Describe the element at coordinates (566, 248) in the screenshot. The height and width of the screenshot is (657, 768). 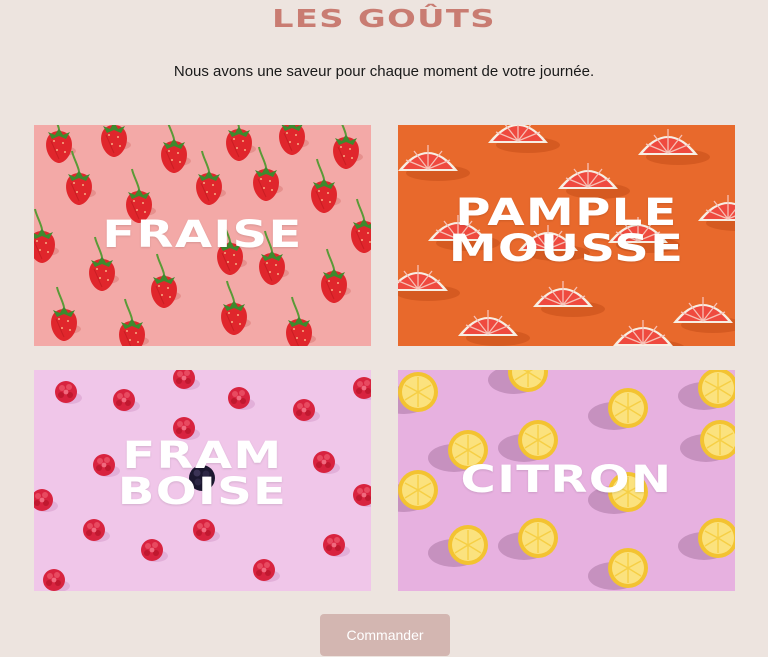
I see `flavor-label-line: MOUSSE` at that location.